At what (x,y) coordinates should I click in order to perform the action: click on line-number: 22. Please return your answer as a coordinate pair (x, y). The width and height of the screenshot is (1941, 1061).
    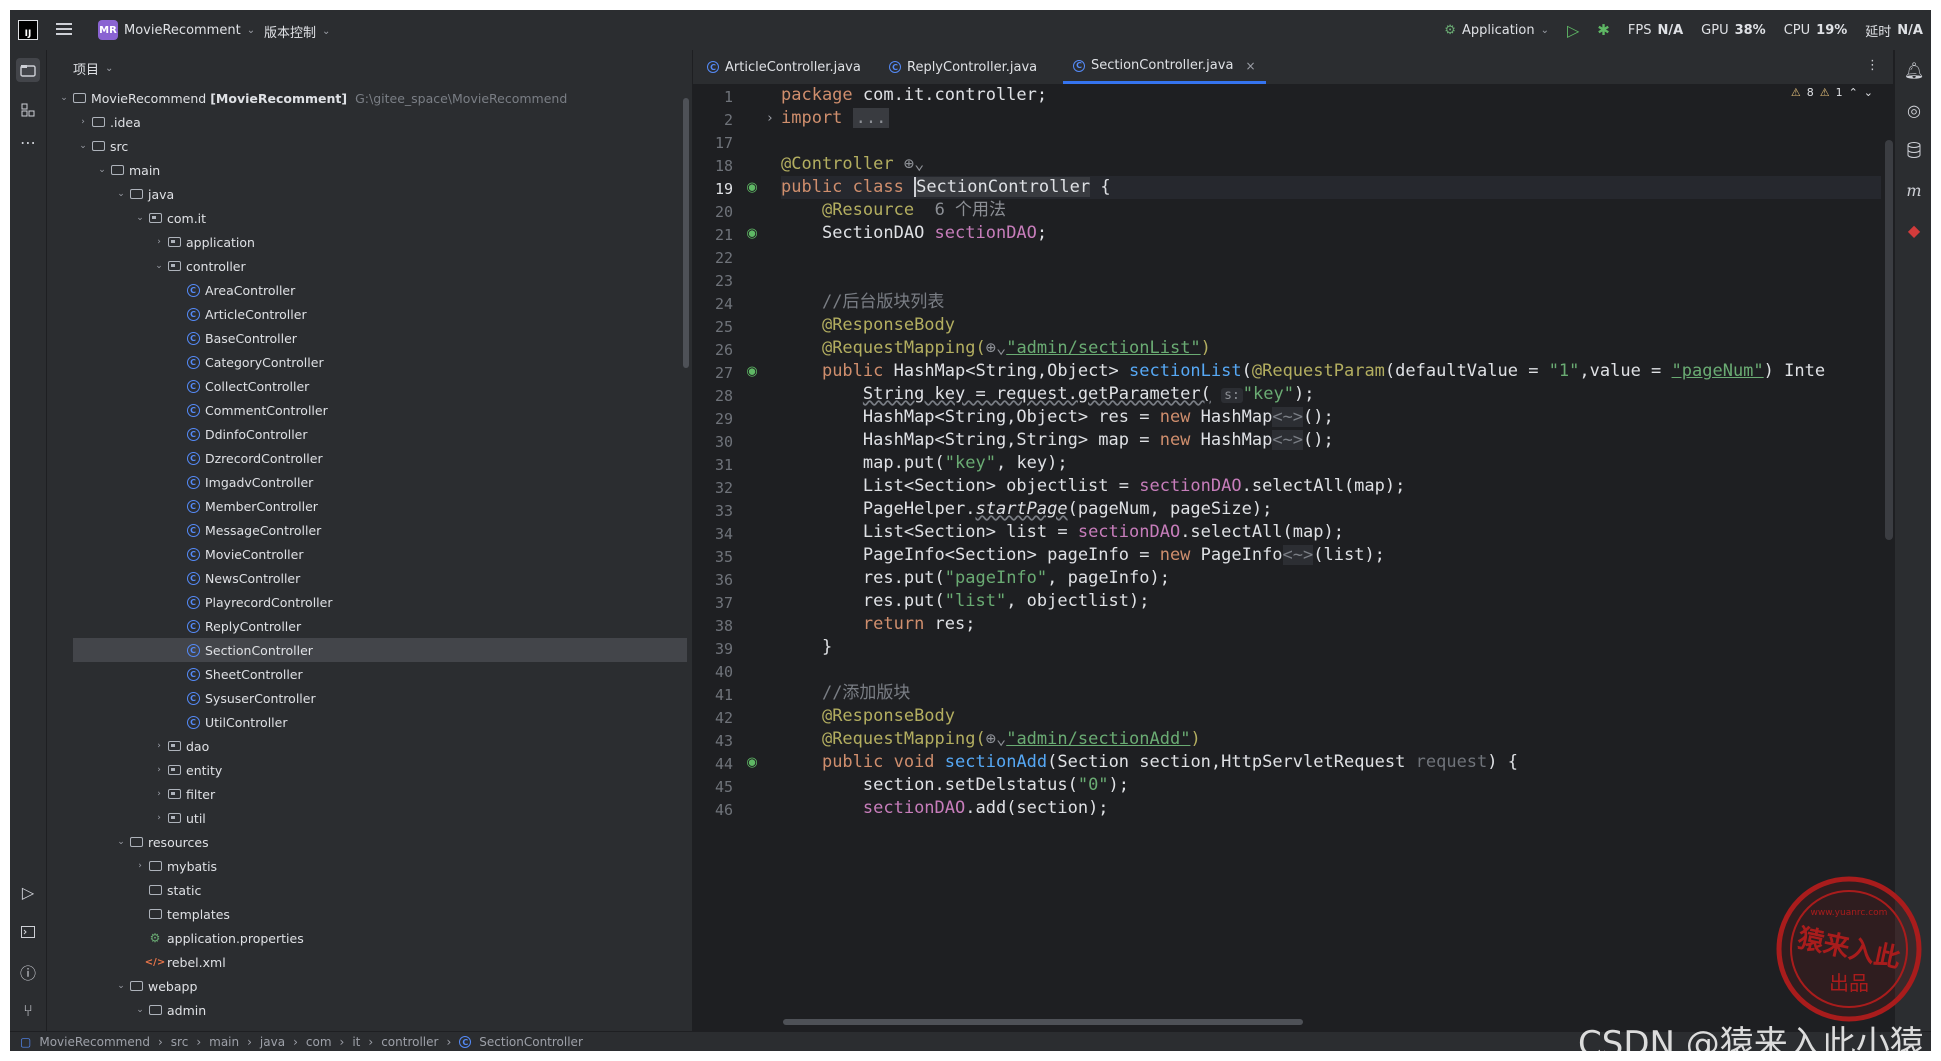
    Looking at the image, I should click on (713, 258).